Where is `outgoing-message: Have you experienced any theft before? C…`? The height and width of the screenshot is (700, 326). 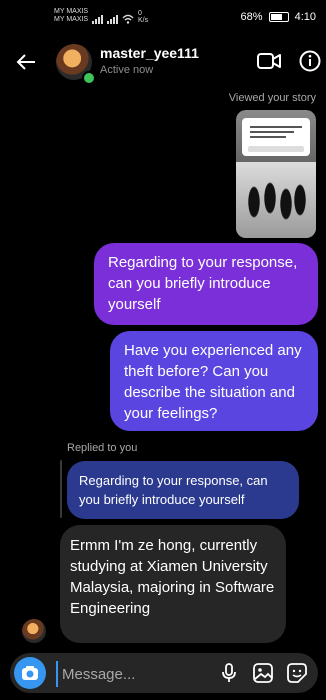
outgoing-message: Have you experienced any theft before? C… is located at coordinates (214, 381).